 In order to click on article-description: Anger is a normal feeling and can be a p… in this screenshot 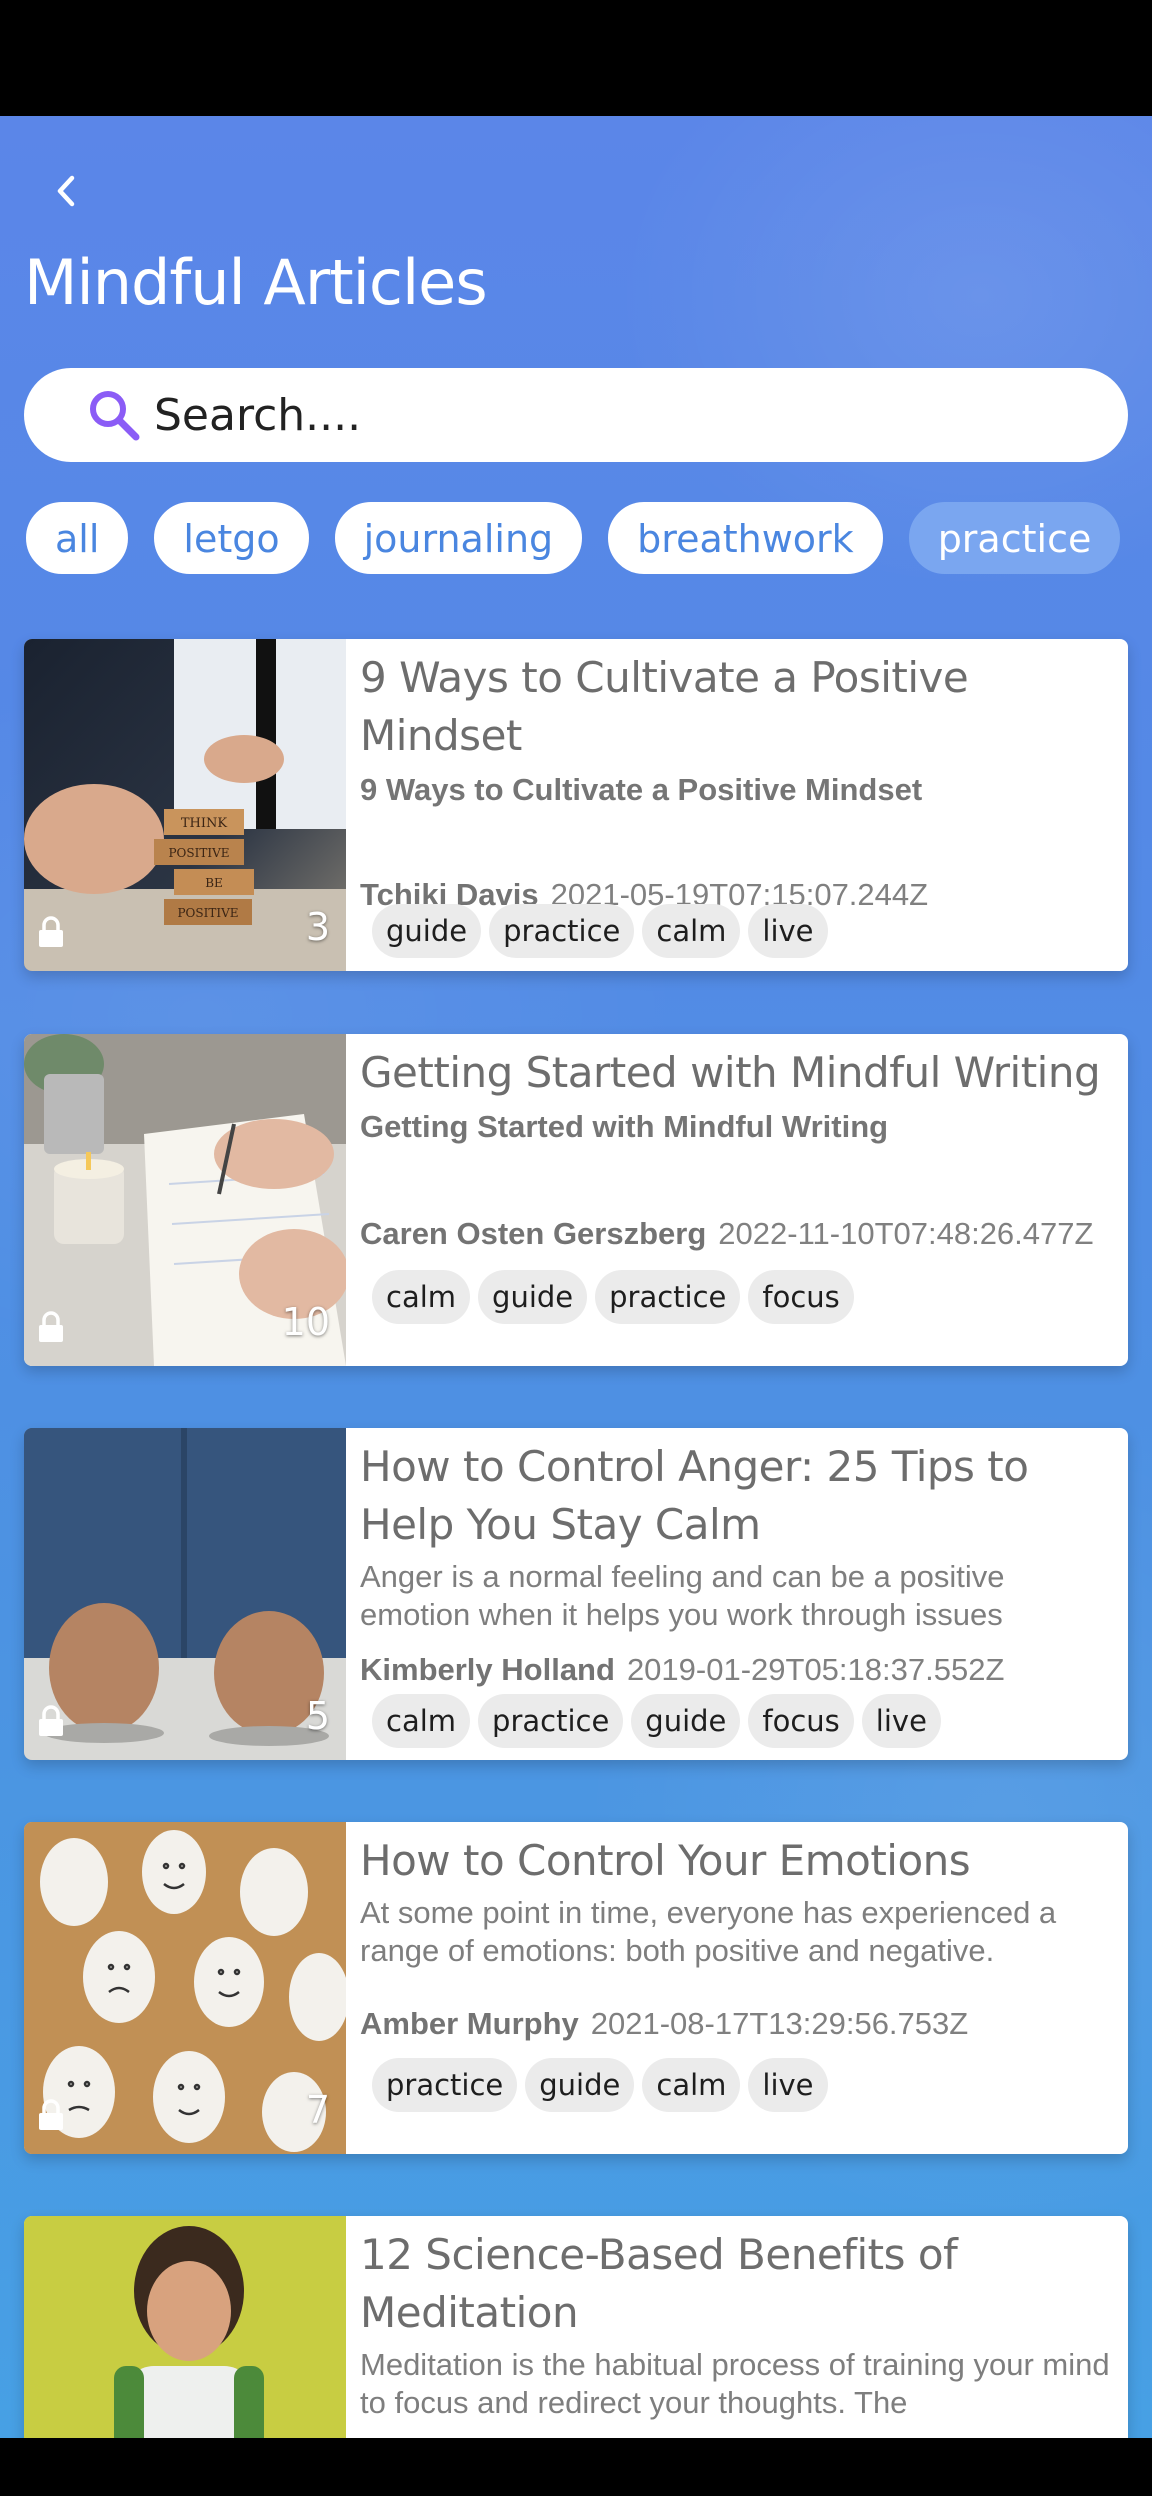, I will do `click(682, 1595)`.